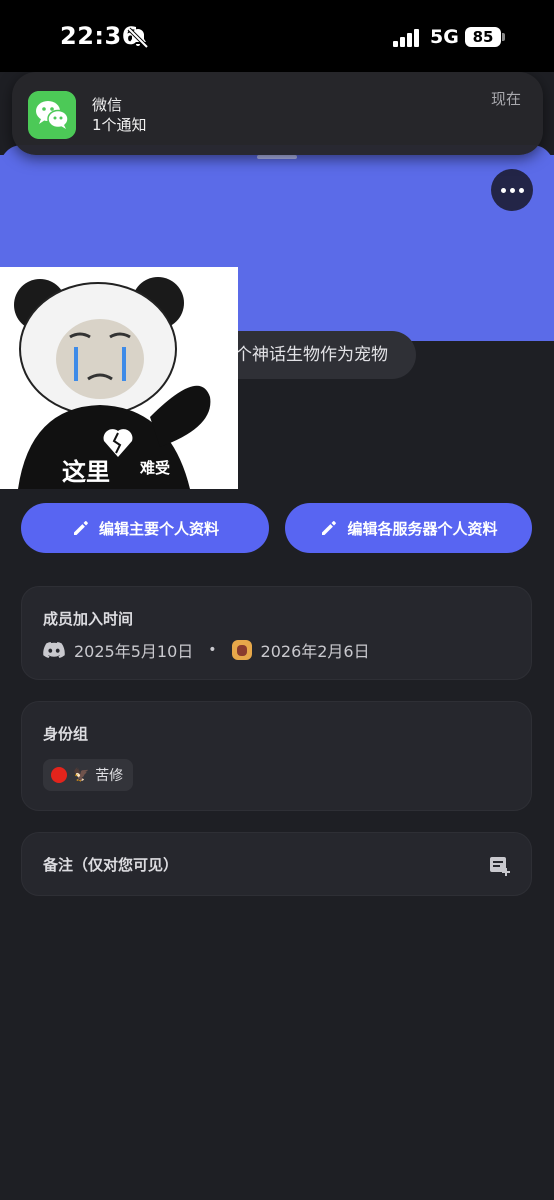 This screenshot has width=554, height=1200. Describe the element at coordinates (134, 651) in the screenshot. I see `discord-join-date: 2025年5月10日` at that location.